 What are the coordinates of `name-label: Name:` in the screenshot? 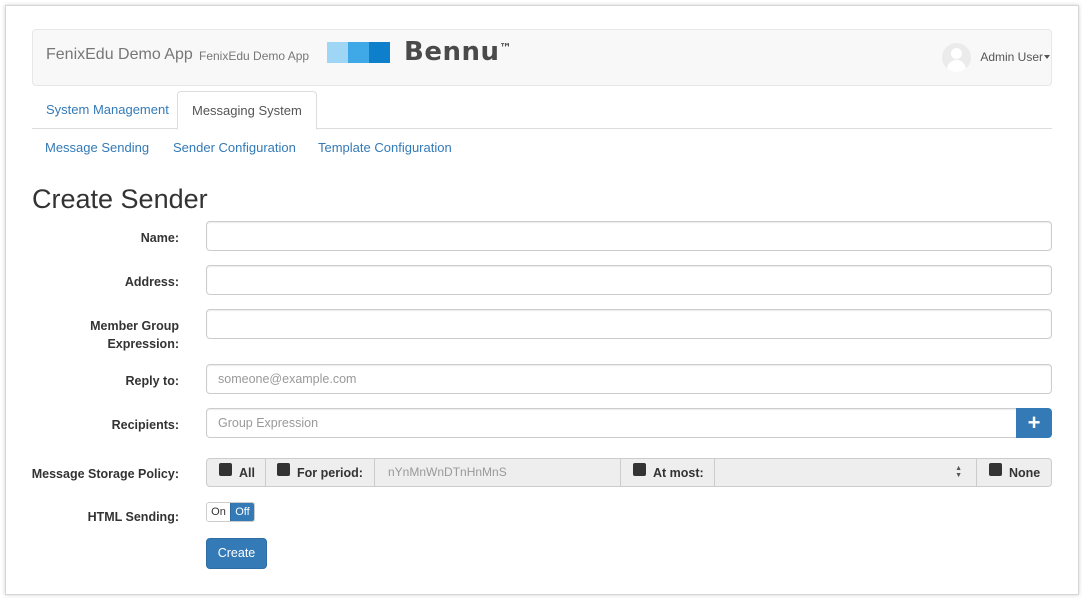 It's located at (159, 238).